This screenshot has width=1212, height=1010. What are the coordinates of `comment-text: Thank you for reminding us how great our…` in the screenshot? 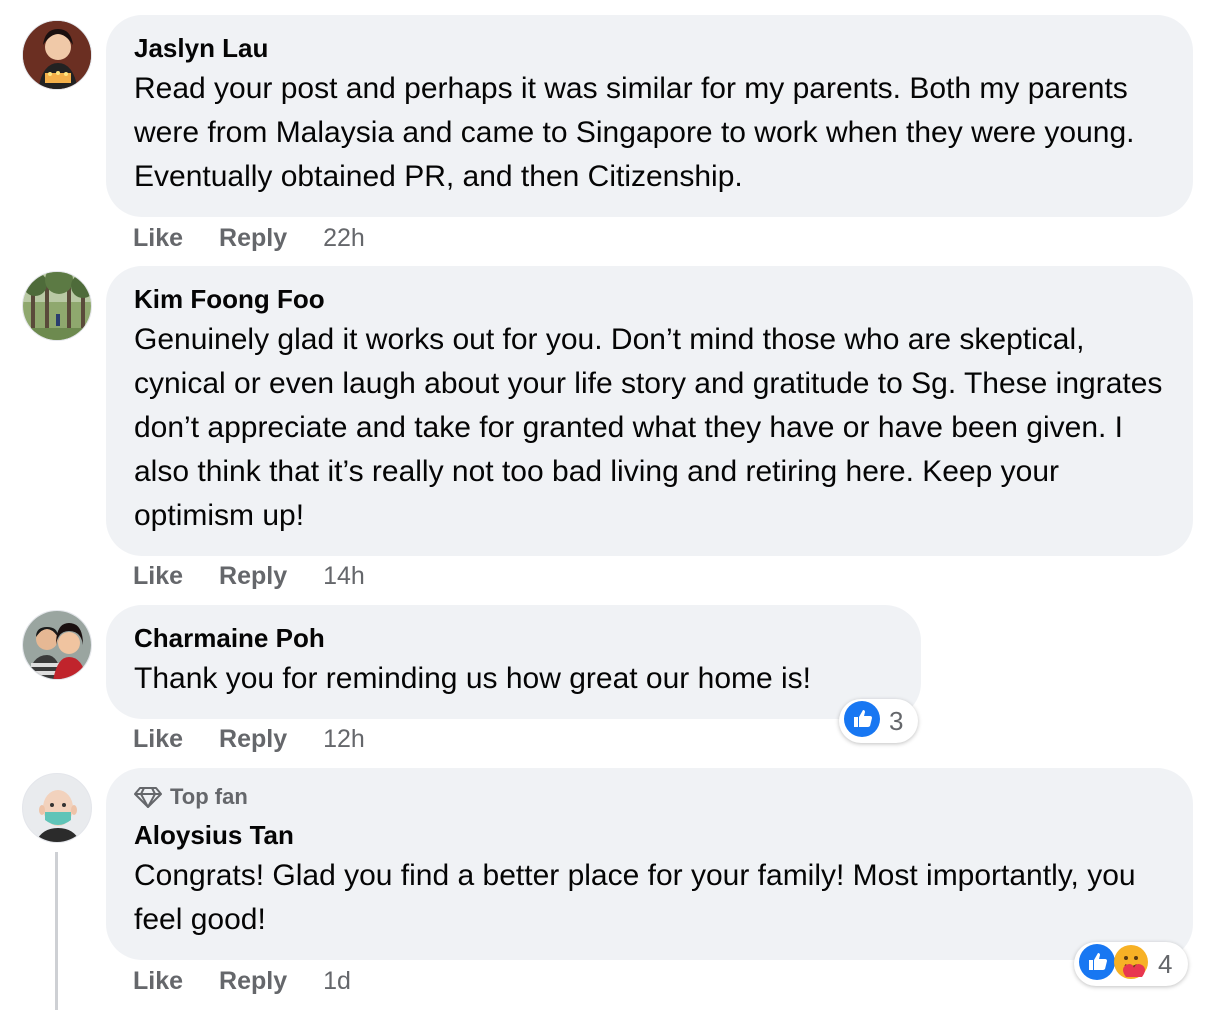 It's located at (473, 678).